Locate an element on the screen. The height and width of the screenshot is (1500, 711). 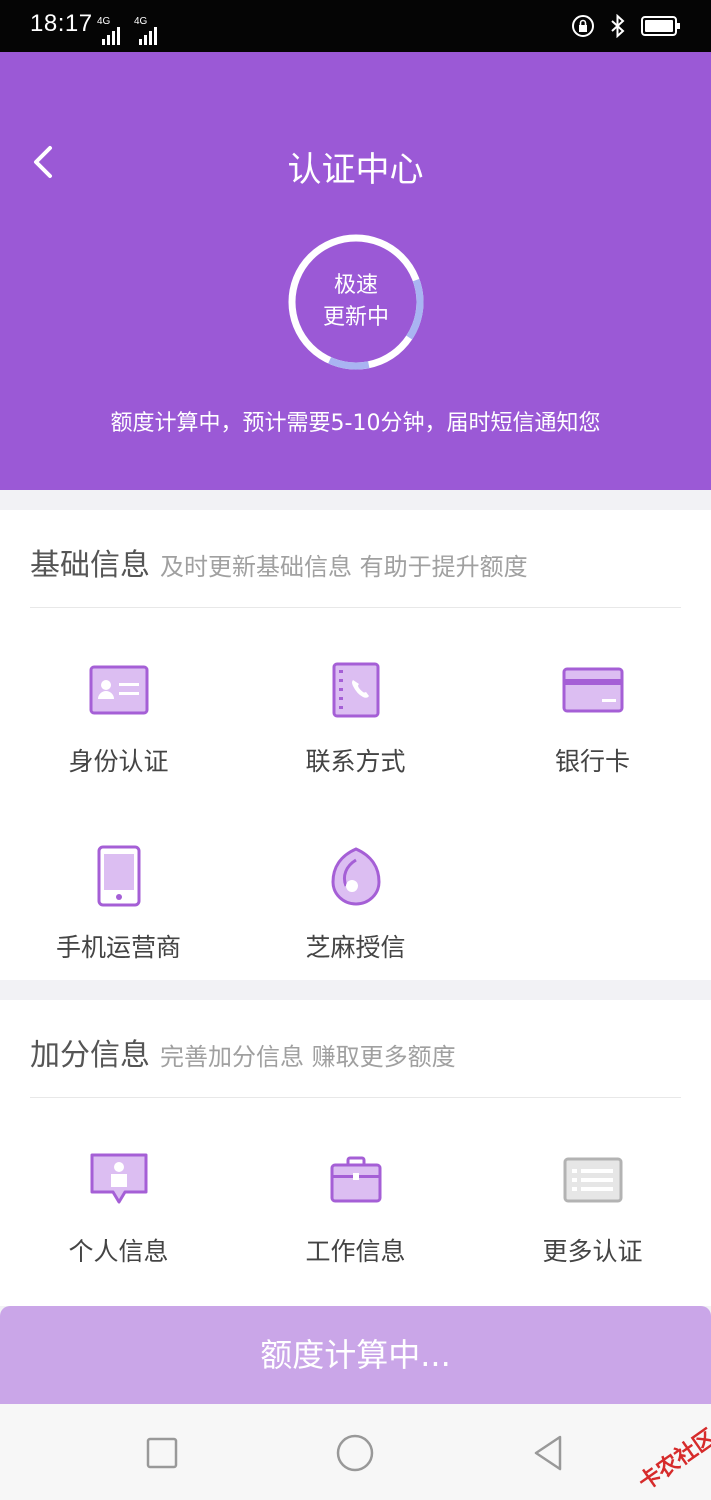
item-label: 芝麻授信 is located at coordinates (355, 947).